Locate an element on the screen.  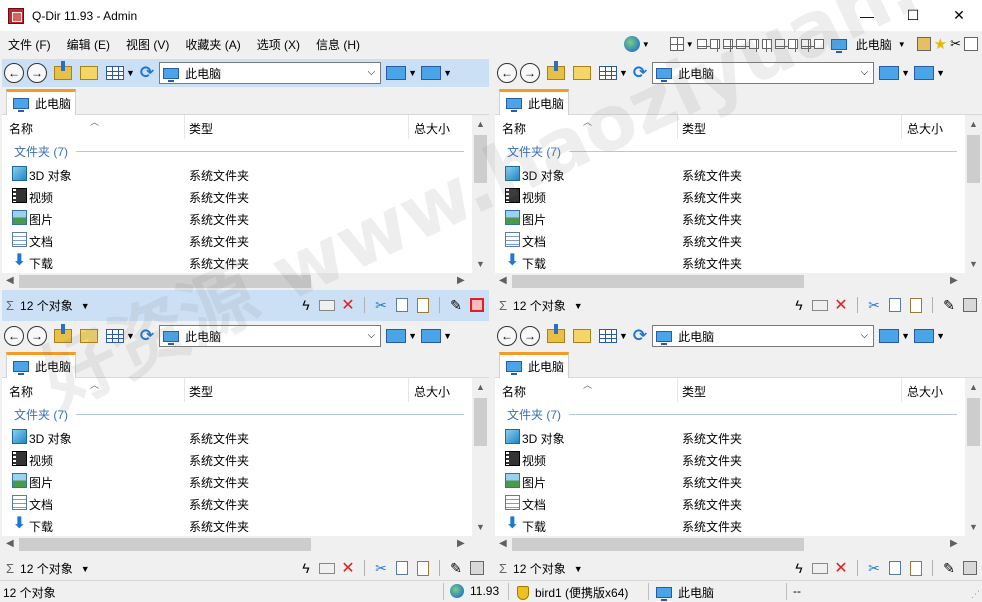
resize-grip-icon: ⋰ is located at coordinates (975, 594).